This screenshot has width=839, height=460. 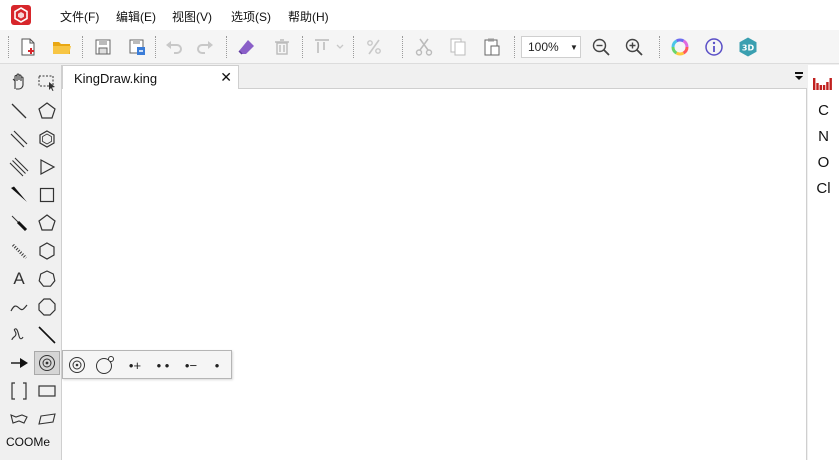 I want to click on cyclopentane-icon, so click(x=47, y=223).